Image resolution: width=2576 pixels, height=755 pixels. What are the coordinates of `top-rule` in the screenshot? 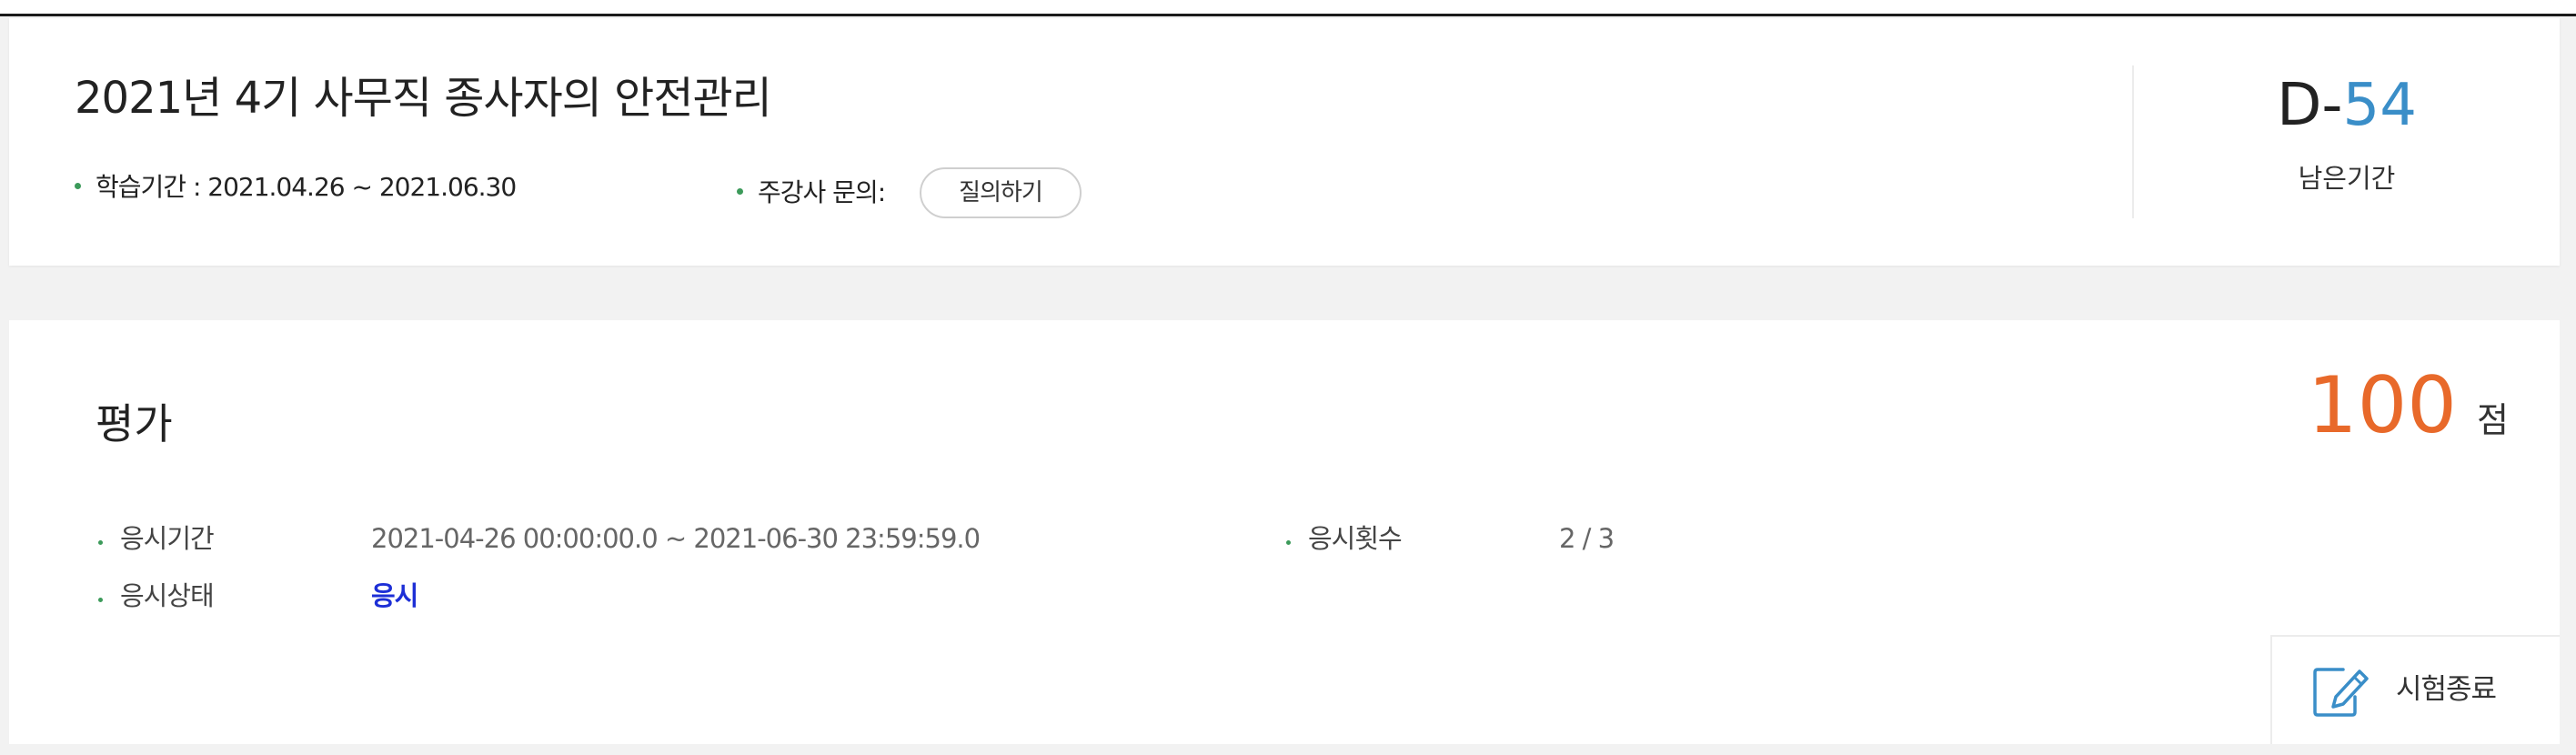 It's located at (1288, 8).